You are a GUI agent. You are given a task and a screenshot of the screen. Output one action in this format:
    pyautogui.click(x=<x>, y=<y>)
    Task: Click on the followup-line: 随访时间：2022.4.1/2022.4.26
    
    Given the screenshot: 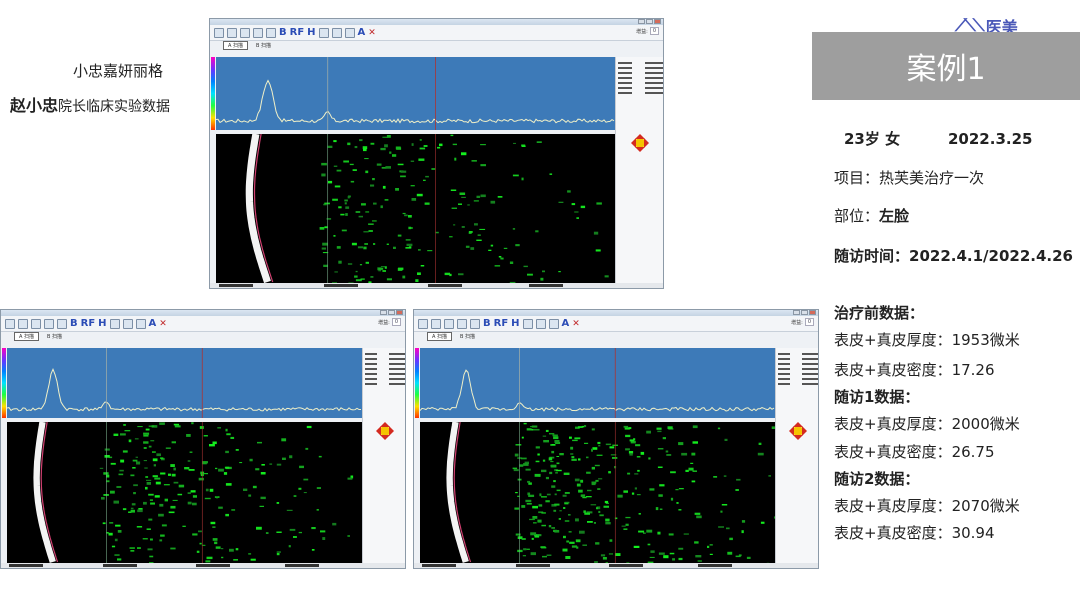 What is the action you would take?
    pyautogui.click(x=953, y=255)
    